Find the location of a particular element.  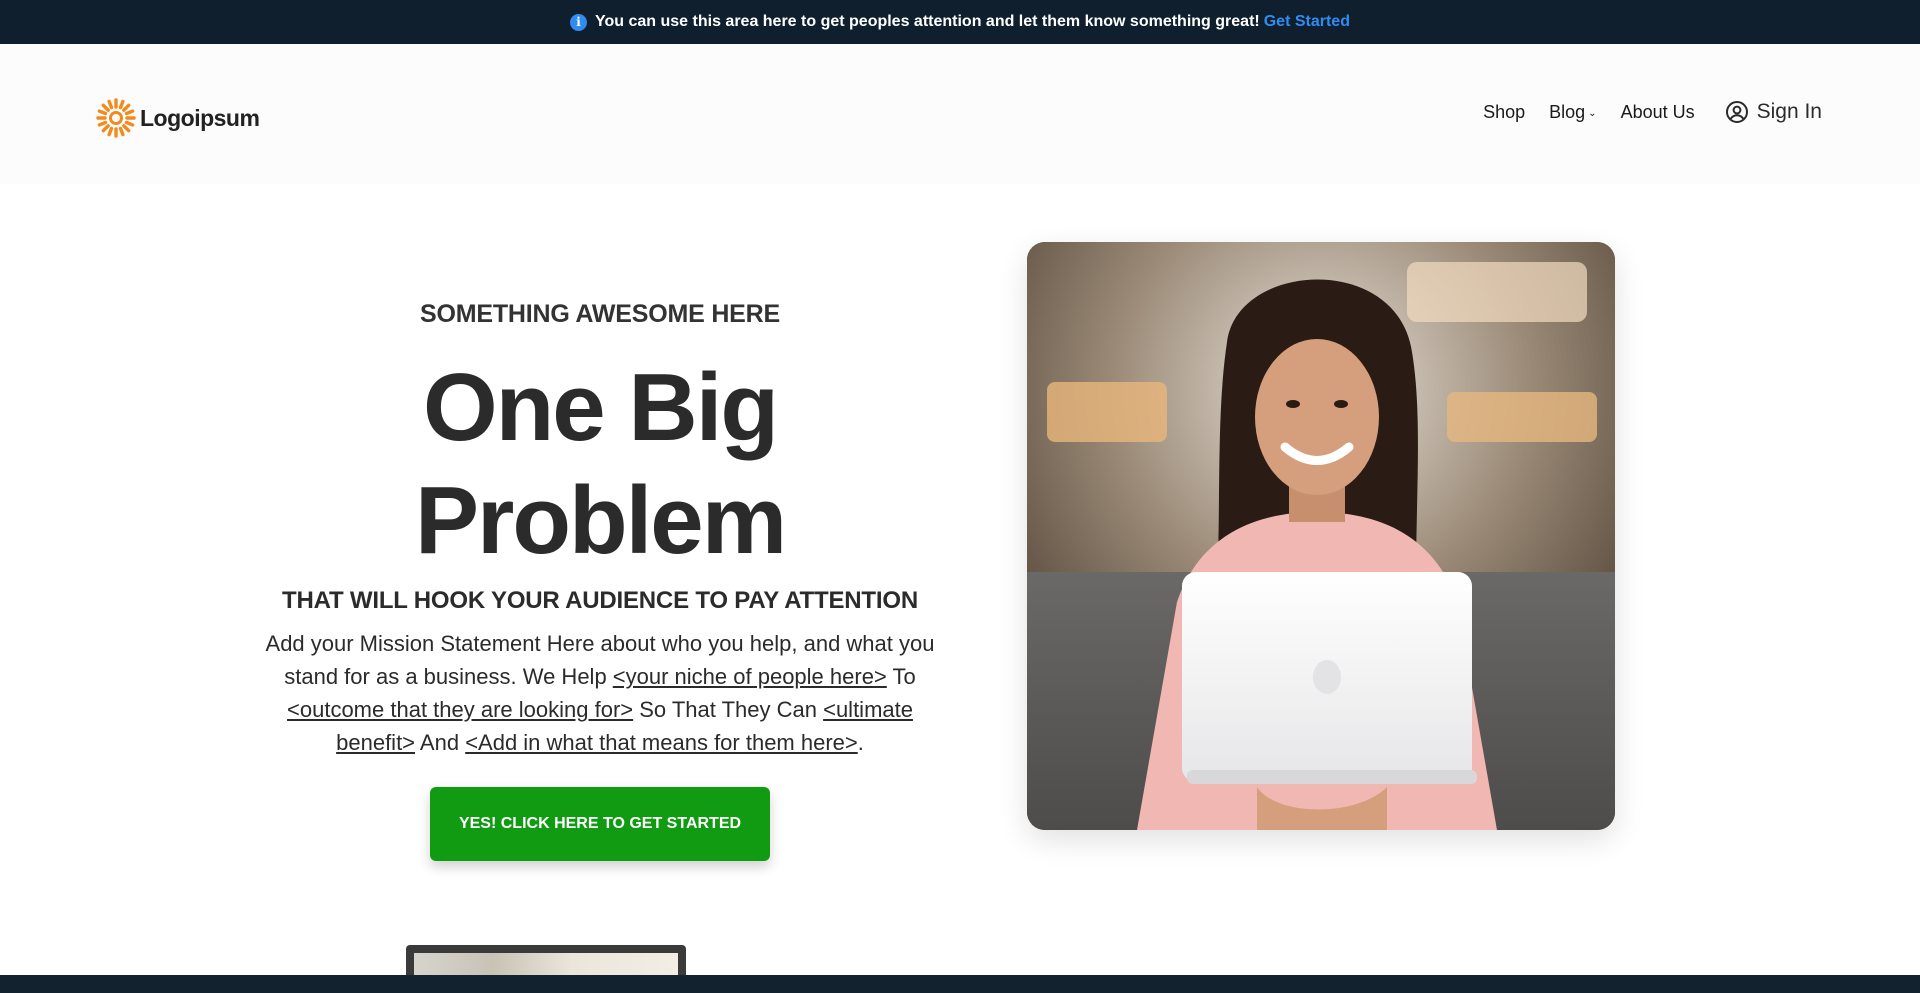

logo-text: Logoipsum is located at coordinates (200, 117).